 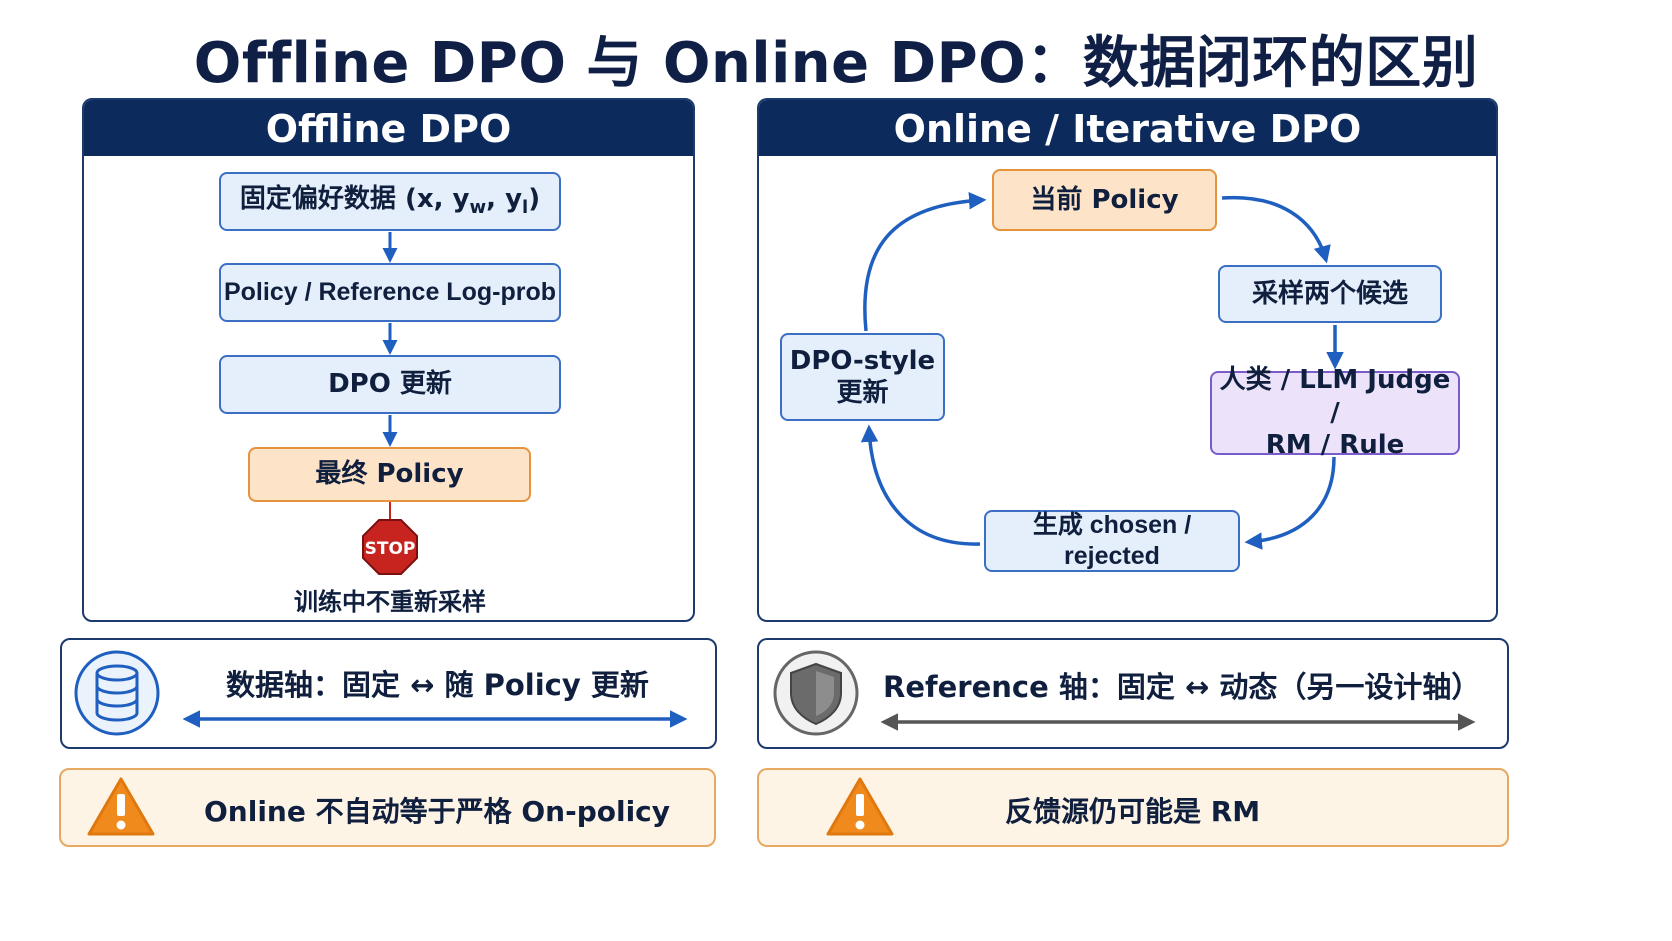 What do you see at coordinates (1276, 229) in the screenshot?
I see `arrow-current-to-sample` at bounding box center [1276, 229].